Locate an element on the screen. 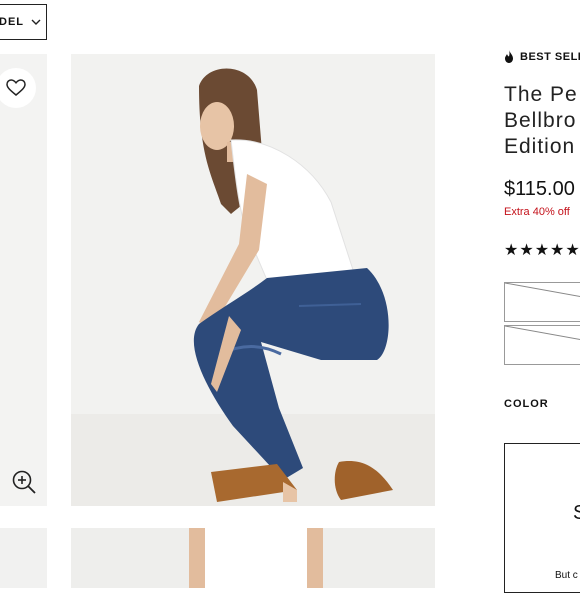 The image size is (580, 593). product-title: The Pe Bellbro Edition is located at coordinates (541, 120).